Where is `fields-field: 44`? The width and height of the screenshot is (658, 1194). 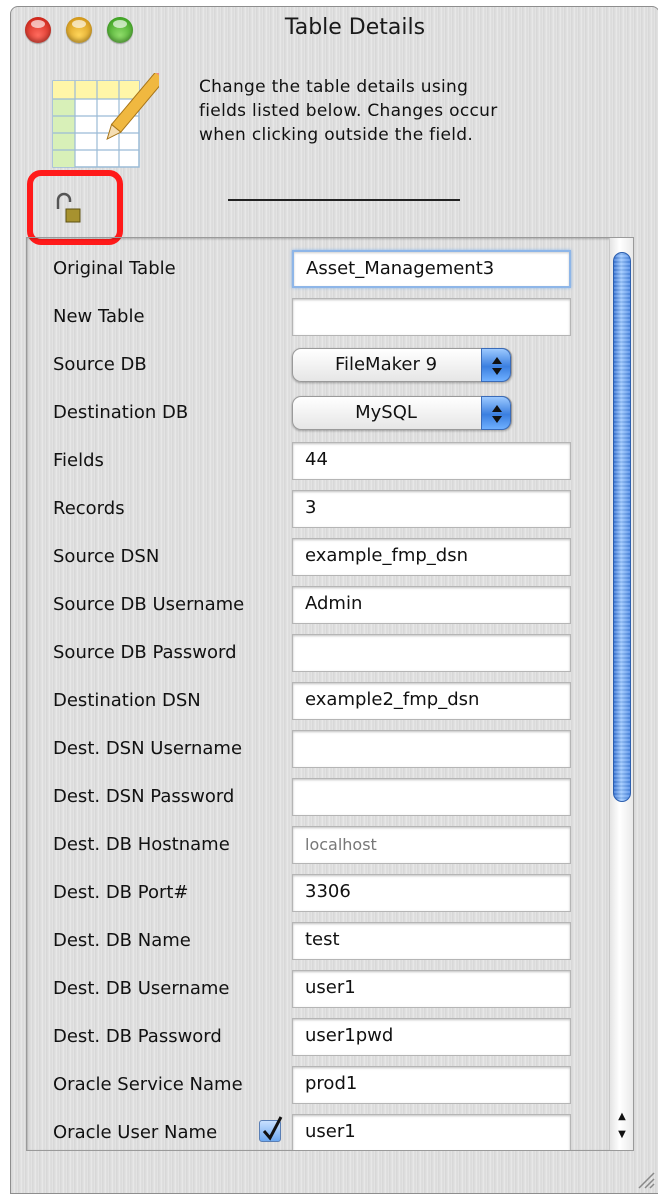
fields-field: 44 is located at coordinates (431, 461).